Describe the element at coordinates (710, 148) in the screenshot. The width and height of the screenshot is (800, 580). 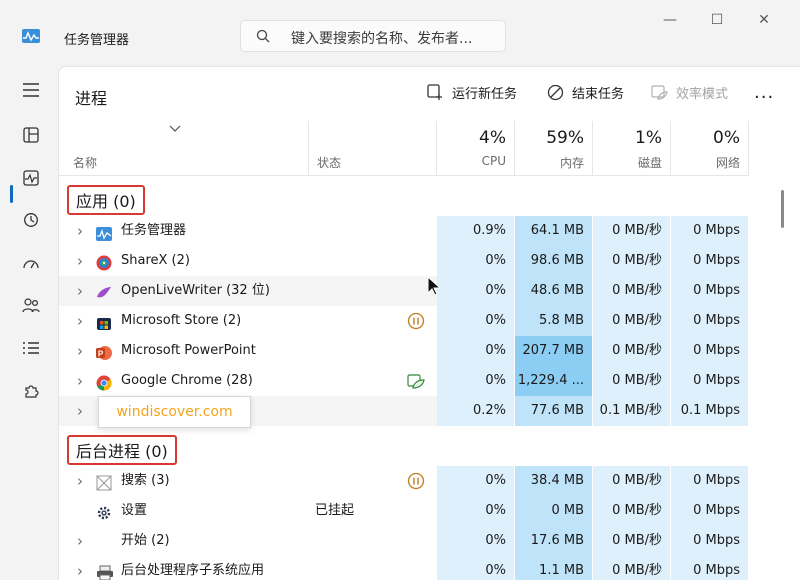
I see `column-network: 0% 网络` at that location.